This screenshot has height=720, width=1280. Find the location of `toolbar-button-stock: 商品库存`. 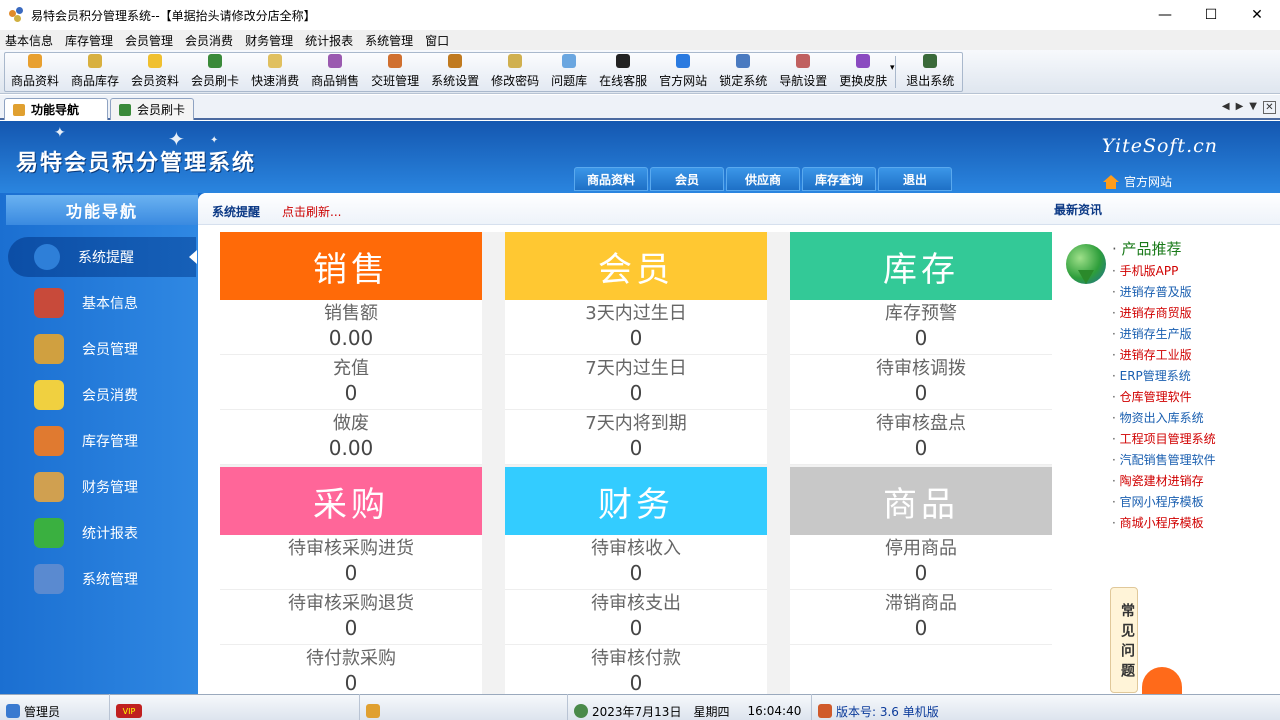

toolbar-button-stock: 商品库存 is located at coordinates (95, 72).